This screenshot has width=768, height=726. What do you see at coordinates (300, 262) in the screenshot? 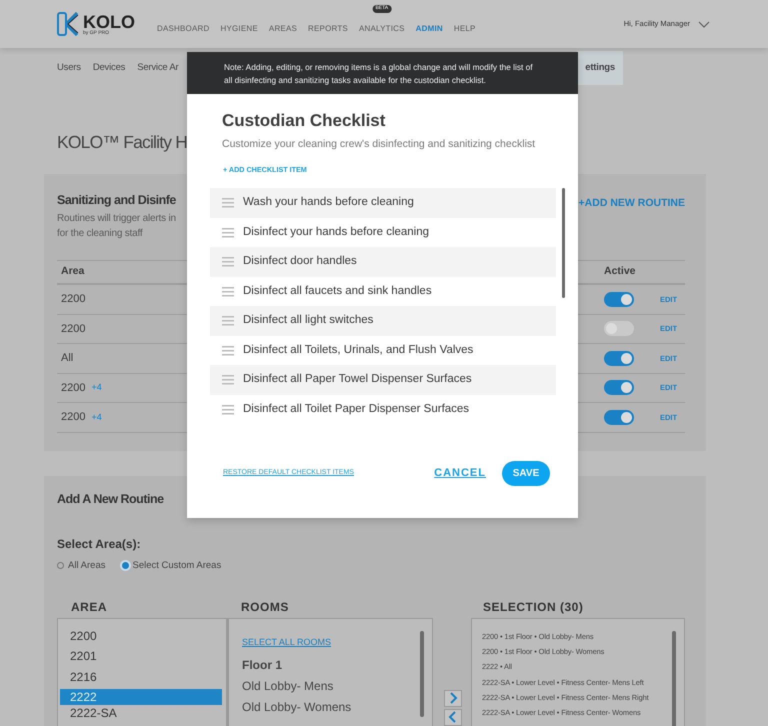
I see `checklist-item: Disinfect door handles` at bounding box center [300, 262].